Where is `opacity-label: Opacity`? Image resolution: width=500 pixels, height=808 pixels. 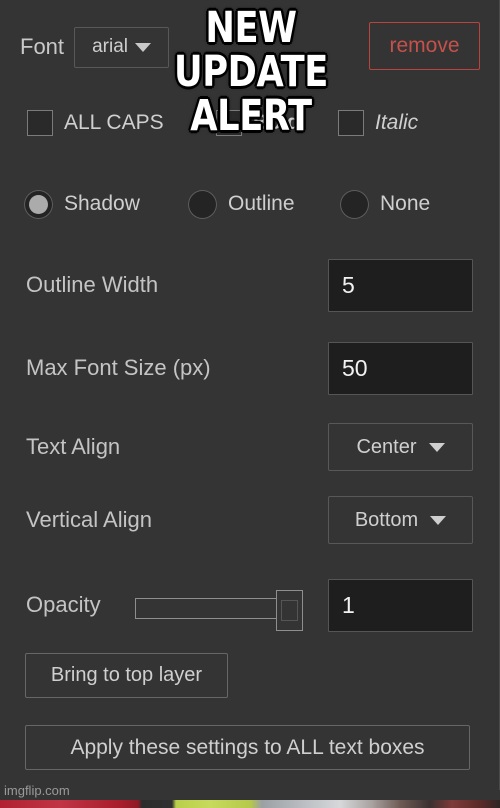 opacity-label: Opacity is located at coordinates (63, 604).